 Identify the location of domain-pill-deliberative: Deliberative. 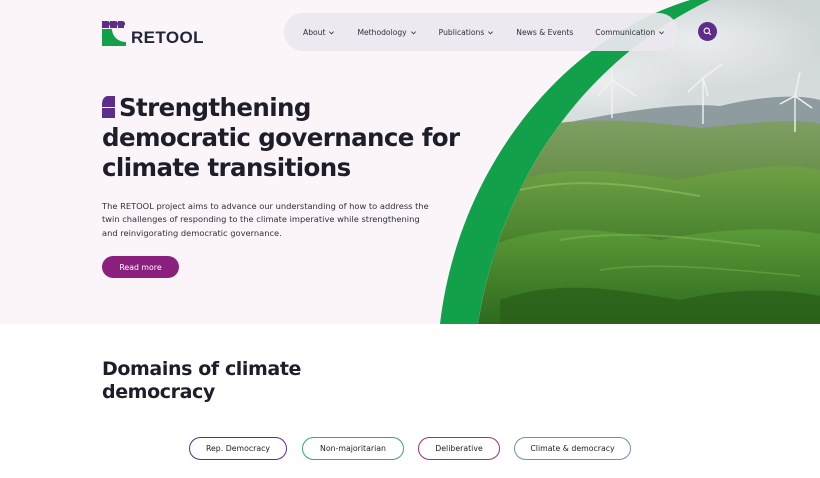
(459, 448).